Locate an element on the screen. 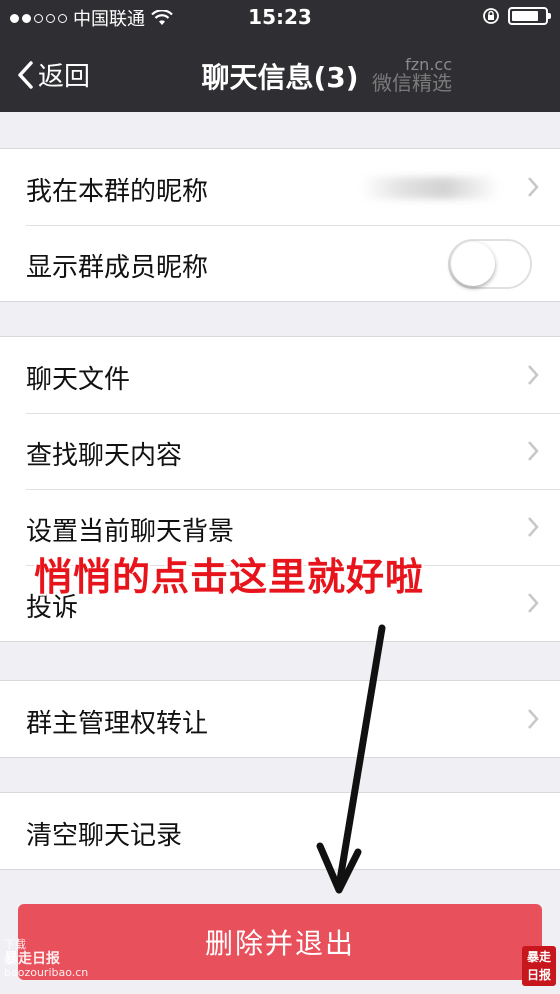  show-member-nicknames-row: 显示群成员昵称 is located at coordinates (280, 263).